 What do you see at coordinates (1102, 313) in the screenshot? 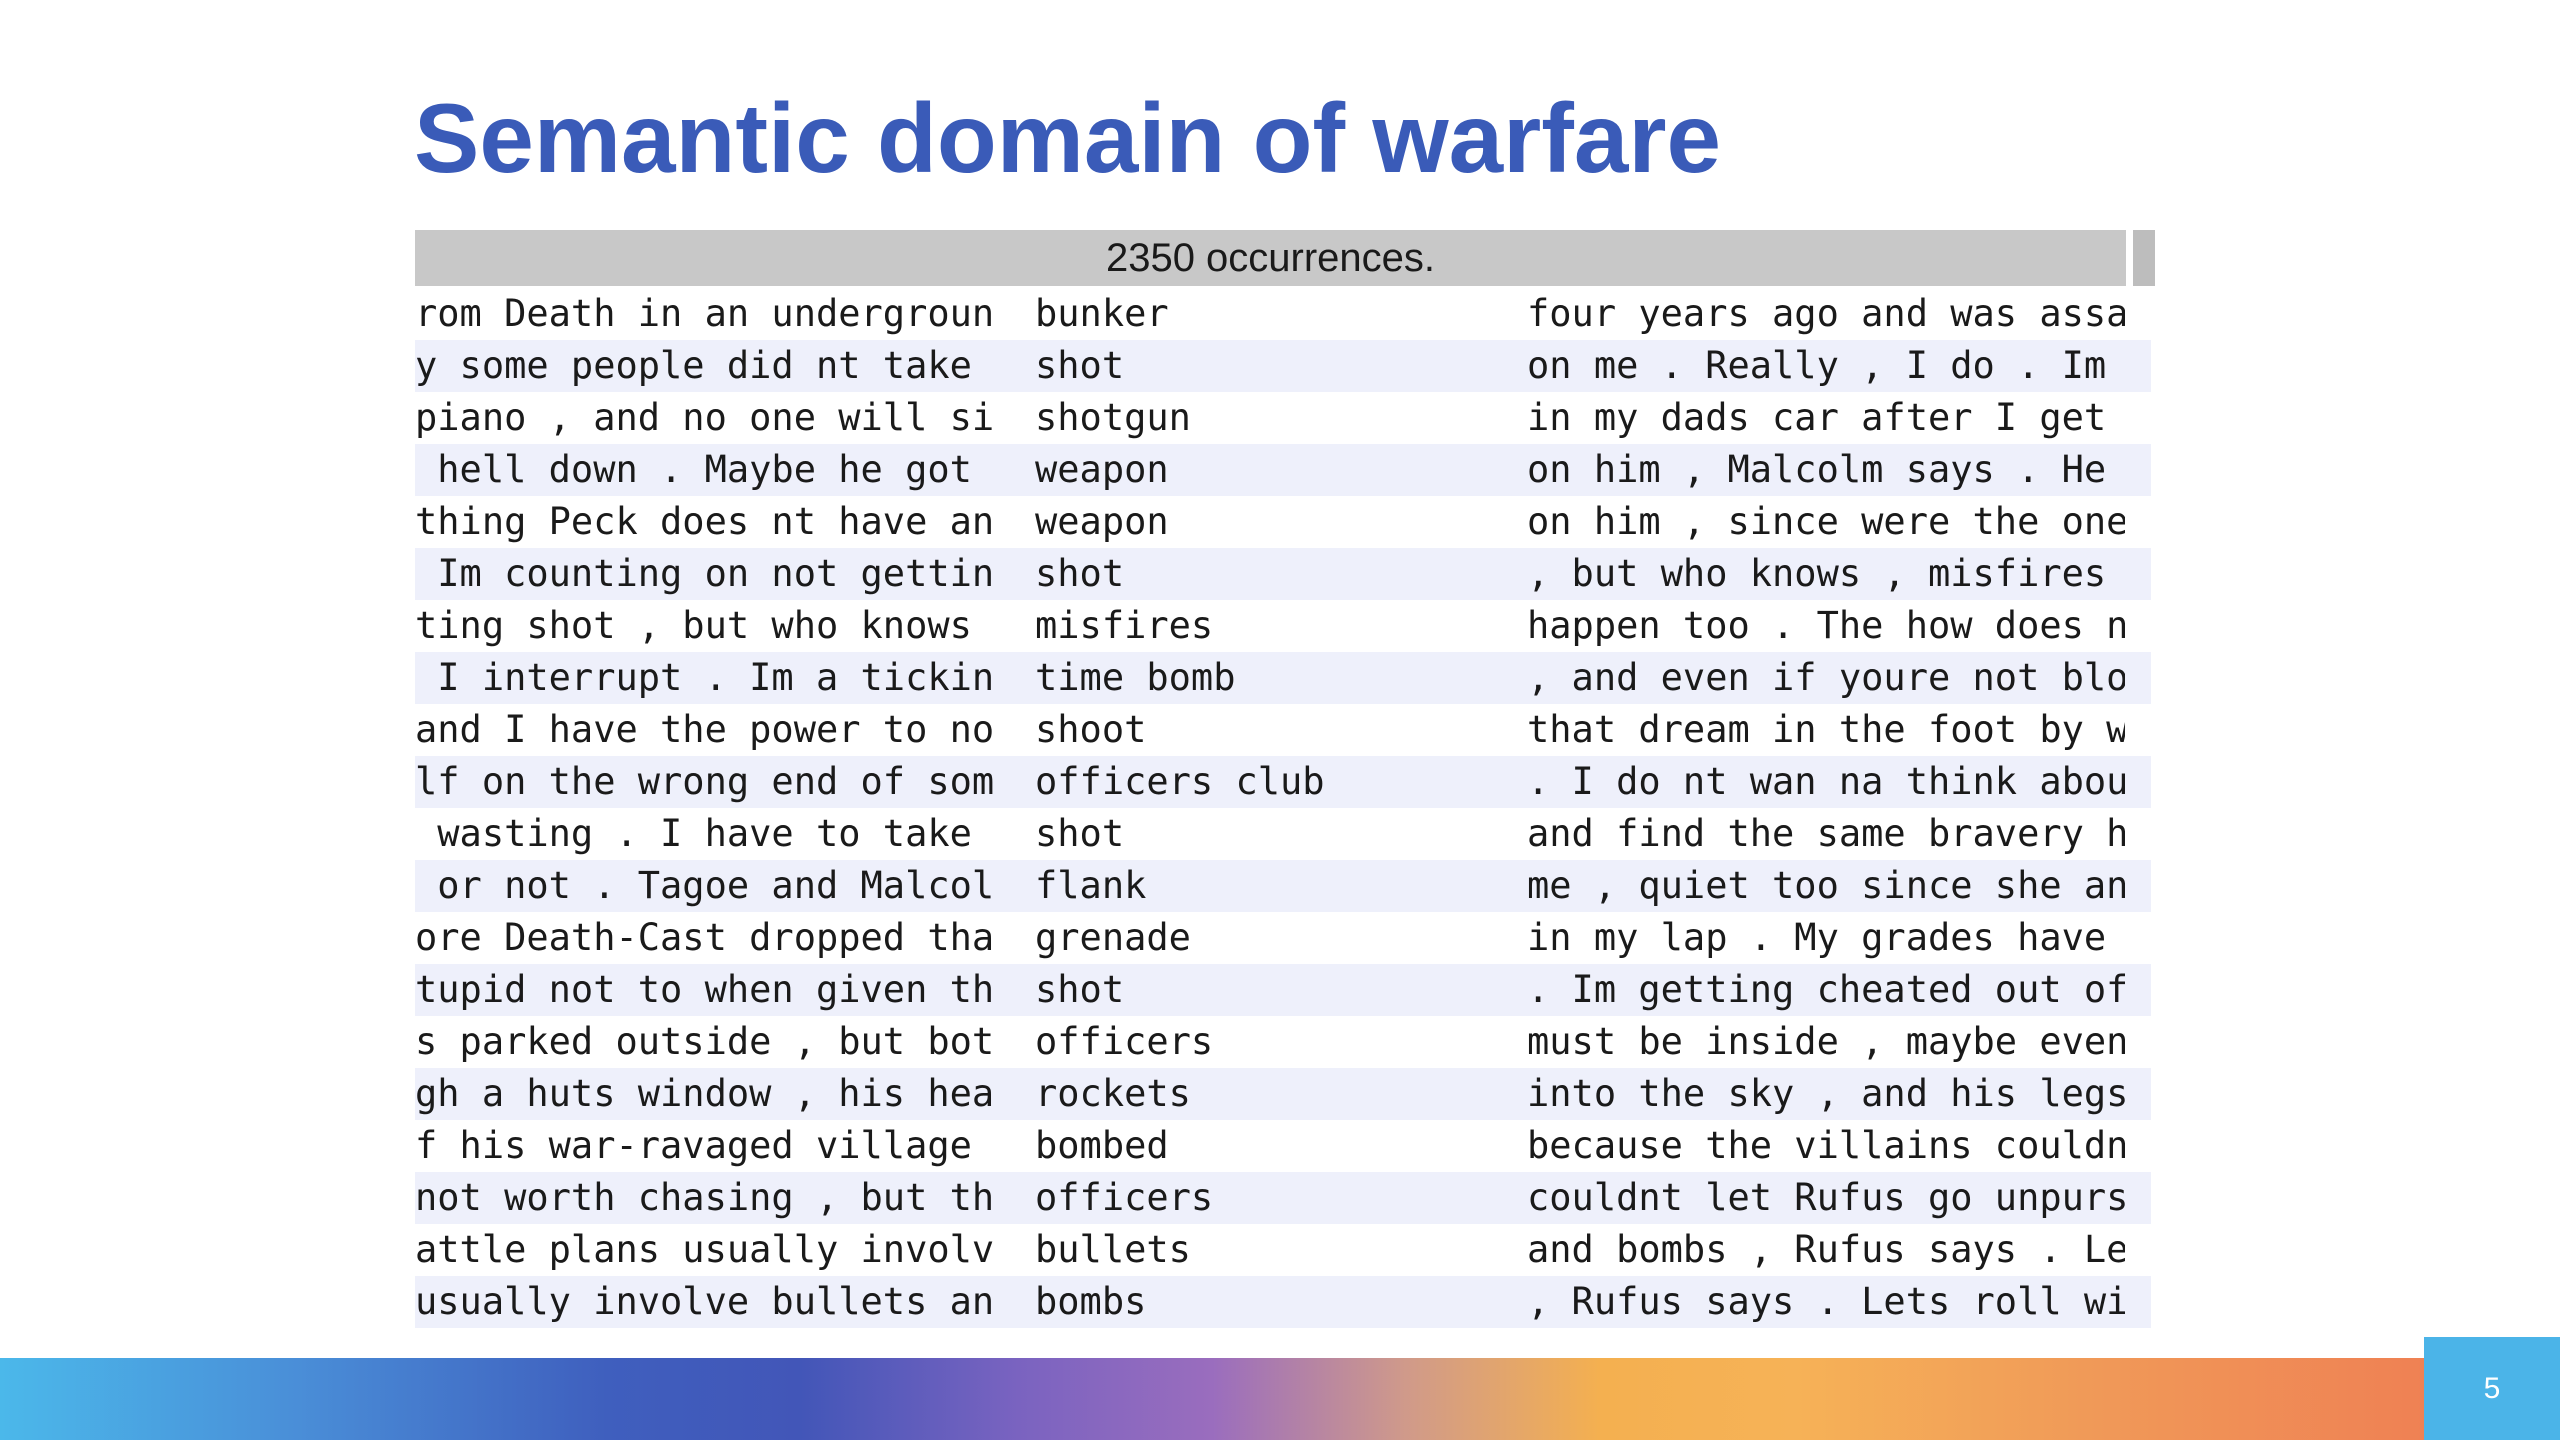
I see `keyword: bunker` at bounding box center [1102, 313].